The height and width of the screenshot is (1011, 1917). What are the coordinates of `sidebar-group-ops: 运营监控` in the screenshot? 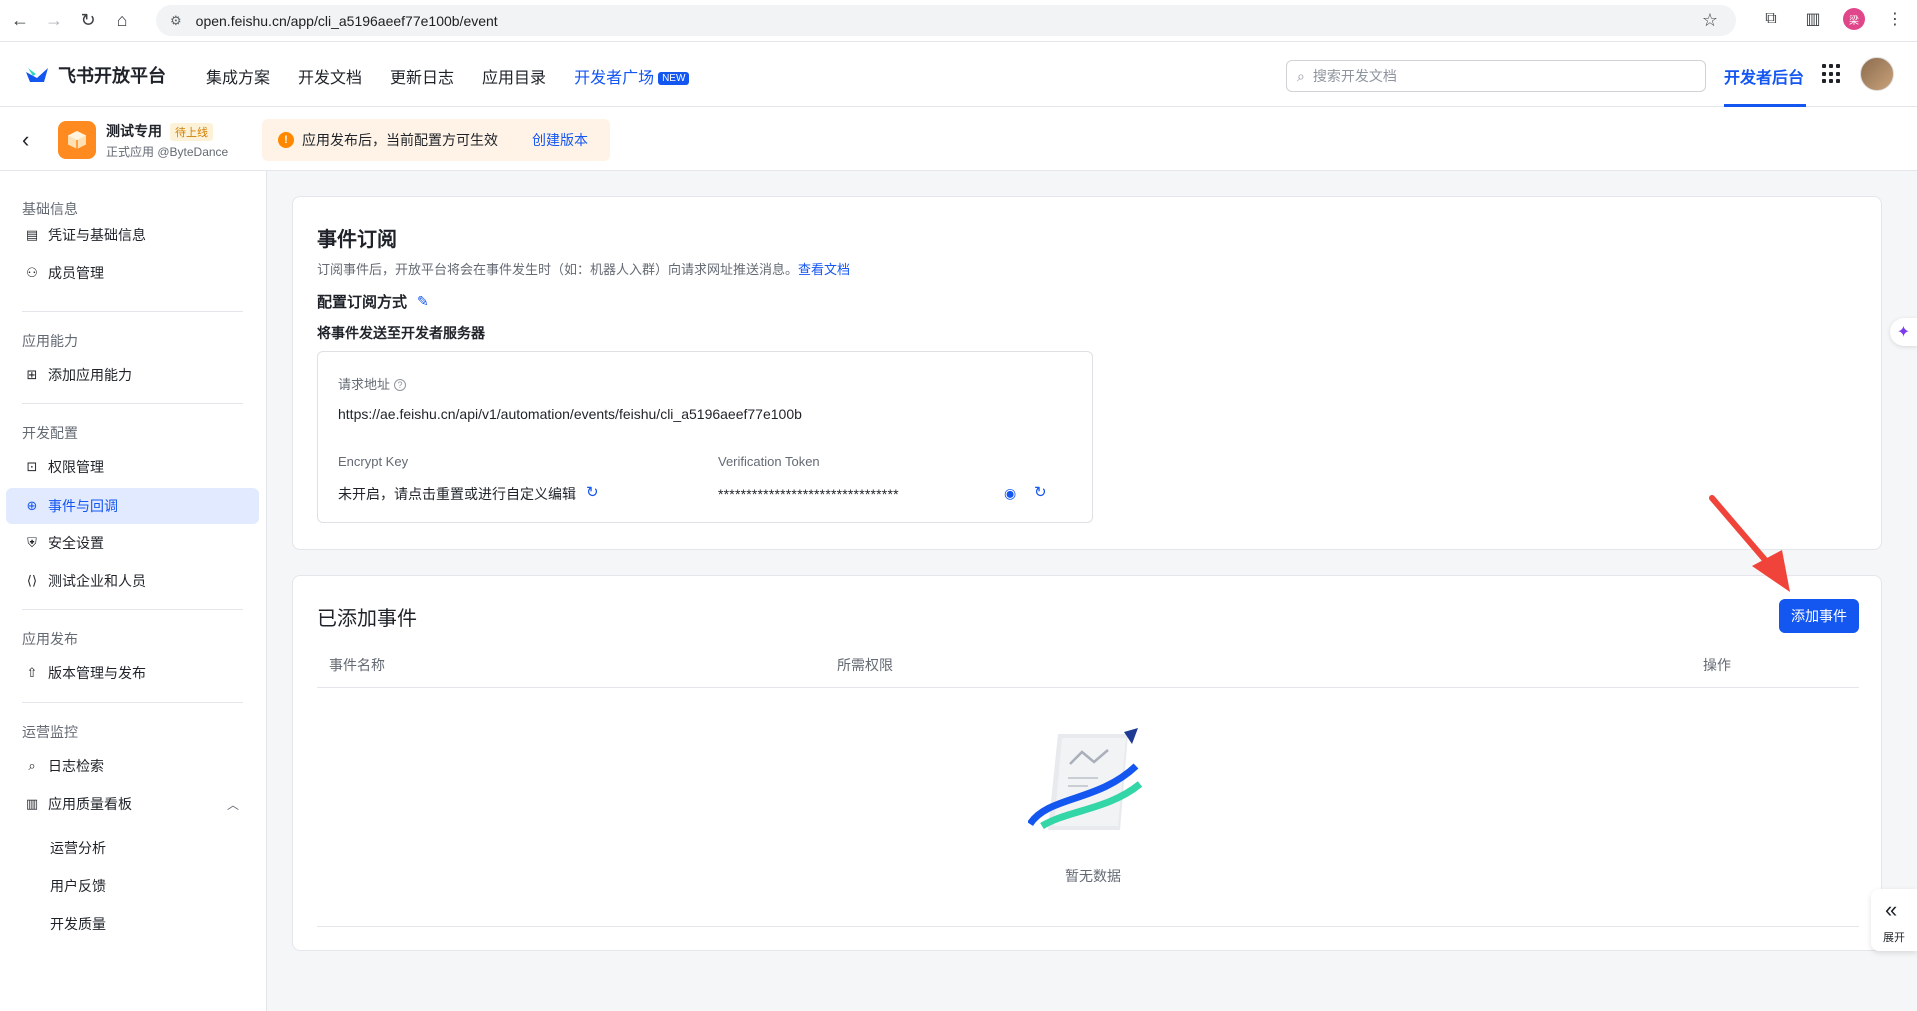 It's located at (50, 732).